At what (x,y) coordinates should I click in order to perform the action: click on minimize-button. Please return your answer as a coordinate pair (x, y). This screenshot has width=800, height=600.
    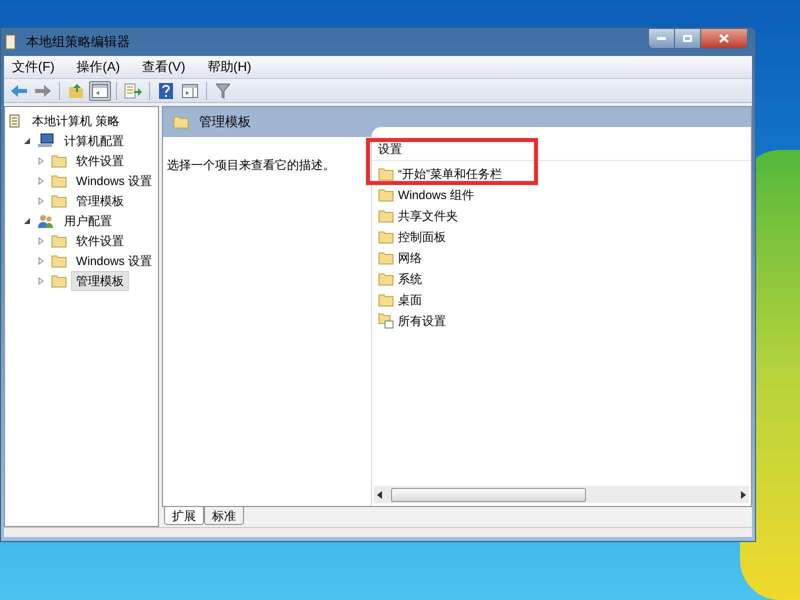
    Looking at the image, I should click on (662, 38).